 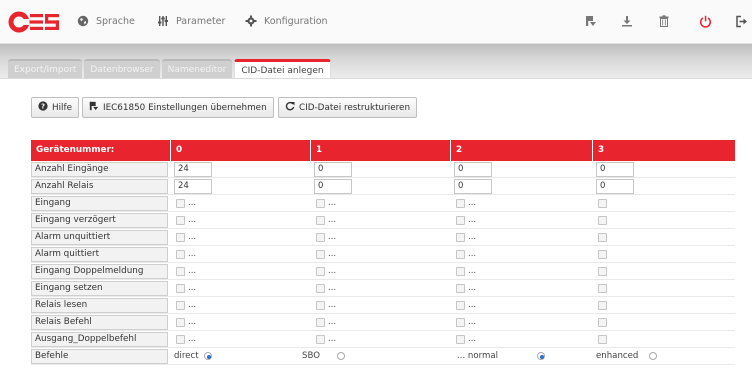 What do you see at coordinates (376, 22) in the screenshot?
I see `top-navbar: Sprache Parameter Konfiguration` at bounding box center [376, 22].